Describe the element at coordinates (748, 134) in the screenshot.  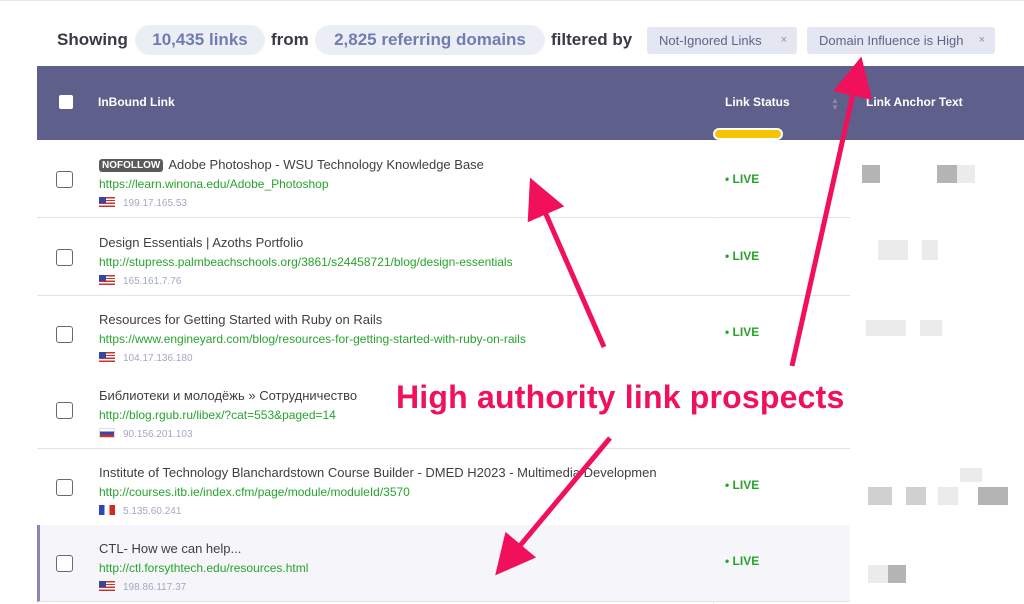
I see `active-sort-indicator` at that location.